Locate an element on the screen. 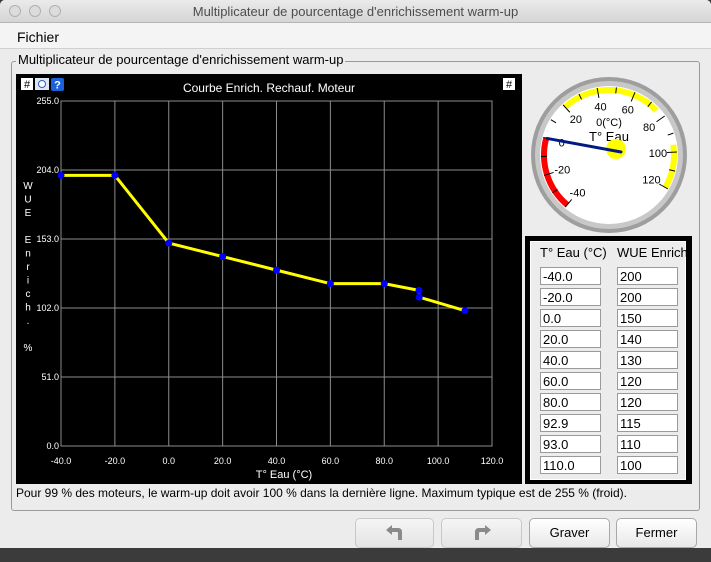 The width and height of the screenshot is (711, 562). undo-arrow-icon is located at coordinates (393, 532).